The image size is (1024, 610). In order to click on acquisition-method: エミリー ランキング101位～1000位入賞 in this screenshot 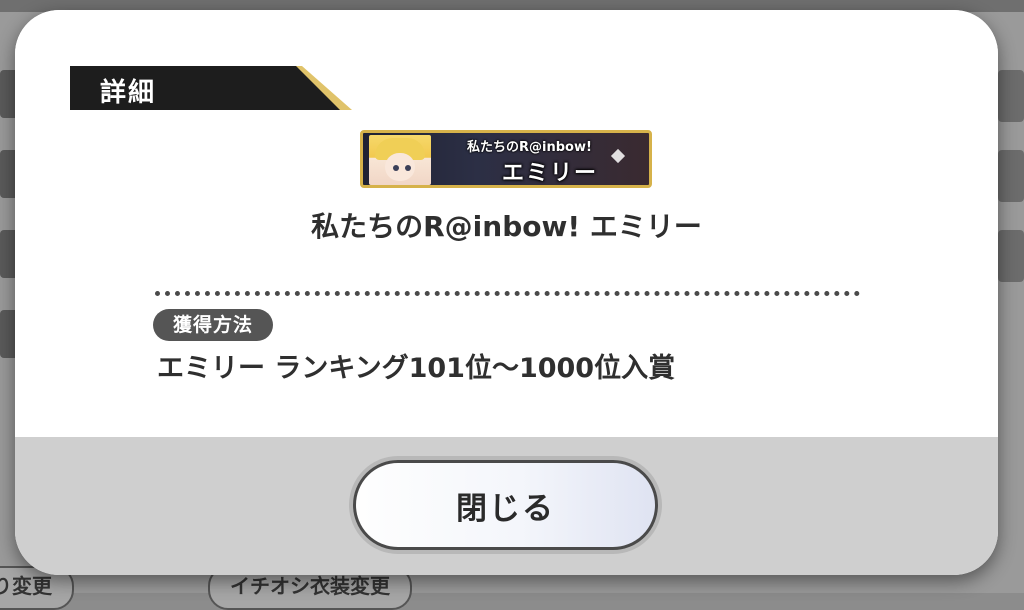, I will do `click(416, 368)`.